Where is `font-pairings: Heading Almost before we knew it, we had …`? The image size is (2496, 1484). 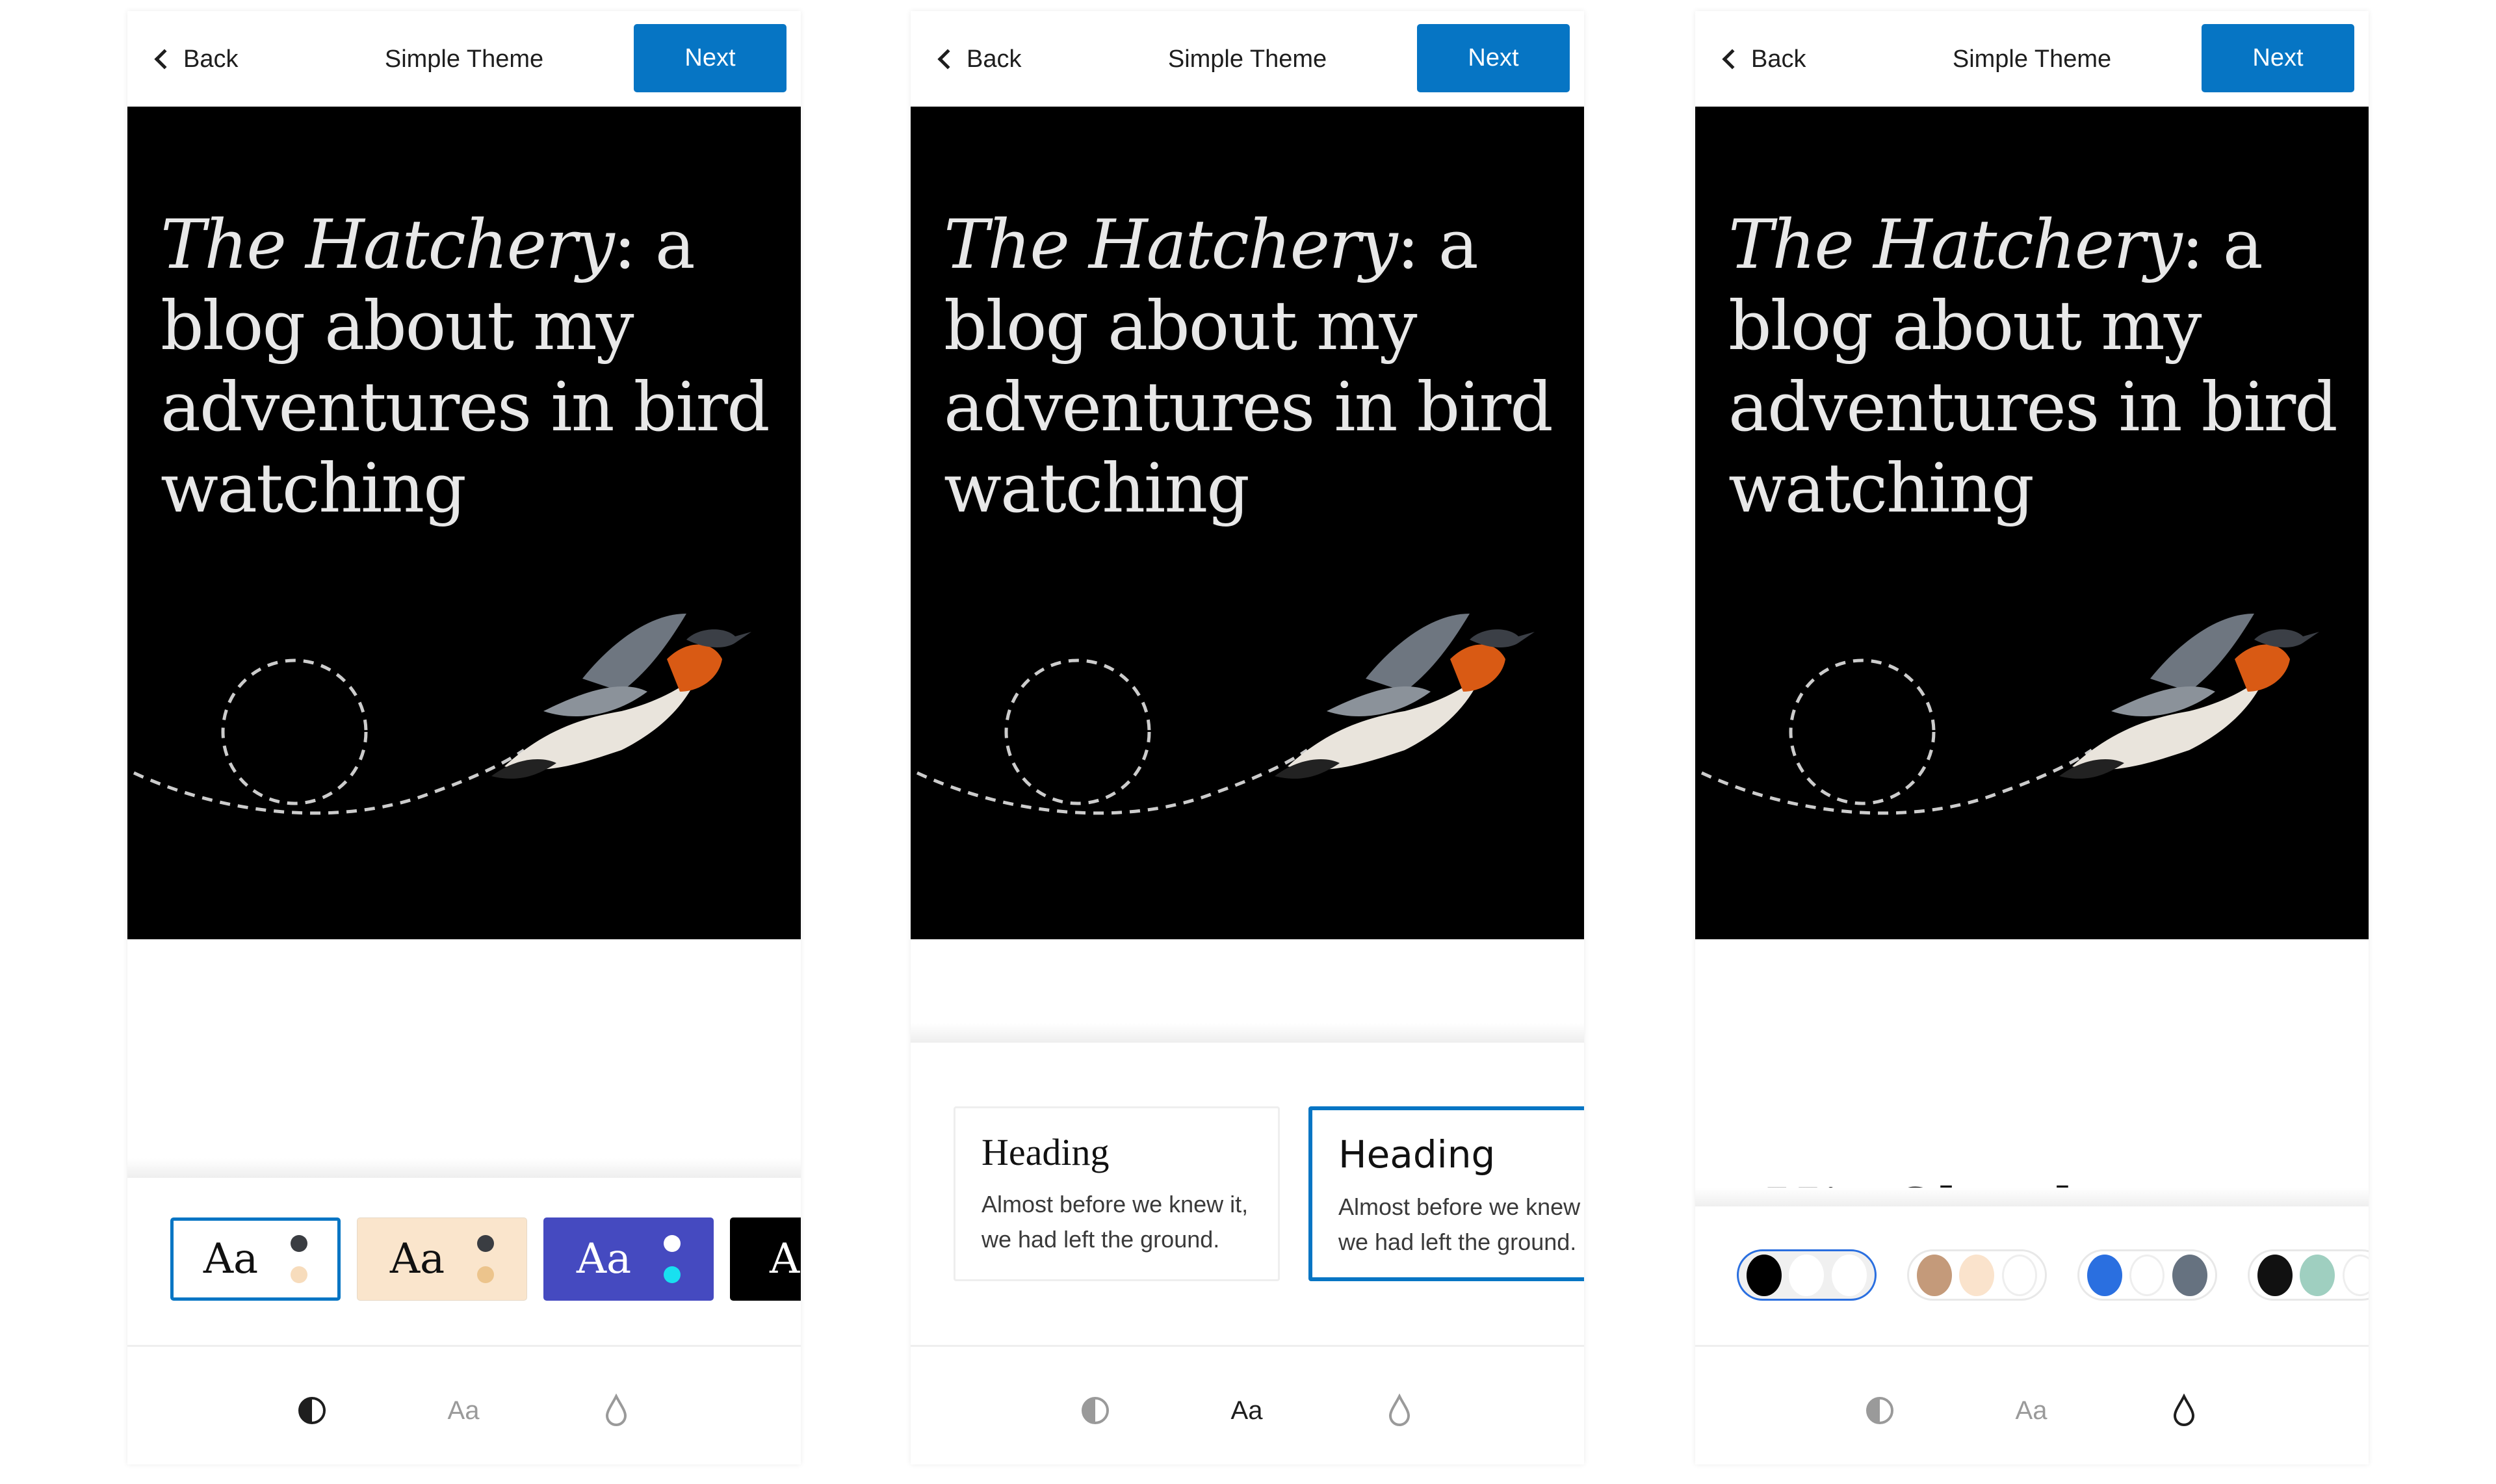
font-pairings: Heading Almost before we knew it, we had … is located at coordinates (1247, 1194).